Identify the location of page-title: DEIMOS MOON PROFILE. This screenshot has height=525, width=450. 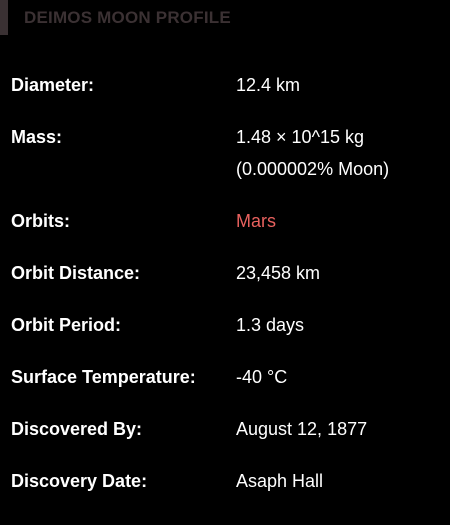
(127, 17).